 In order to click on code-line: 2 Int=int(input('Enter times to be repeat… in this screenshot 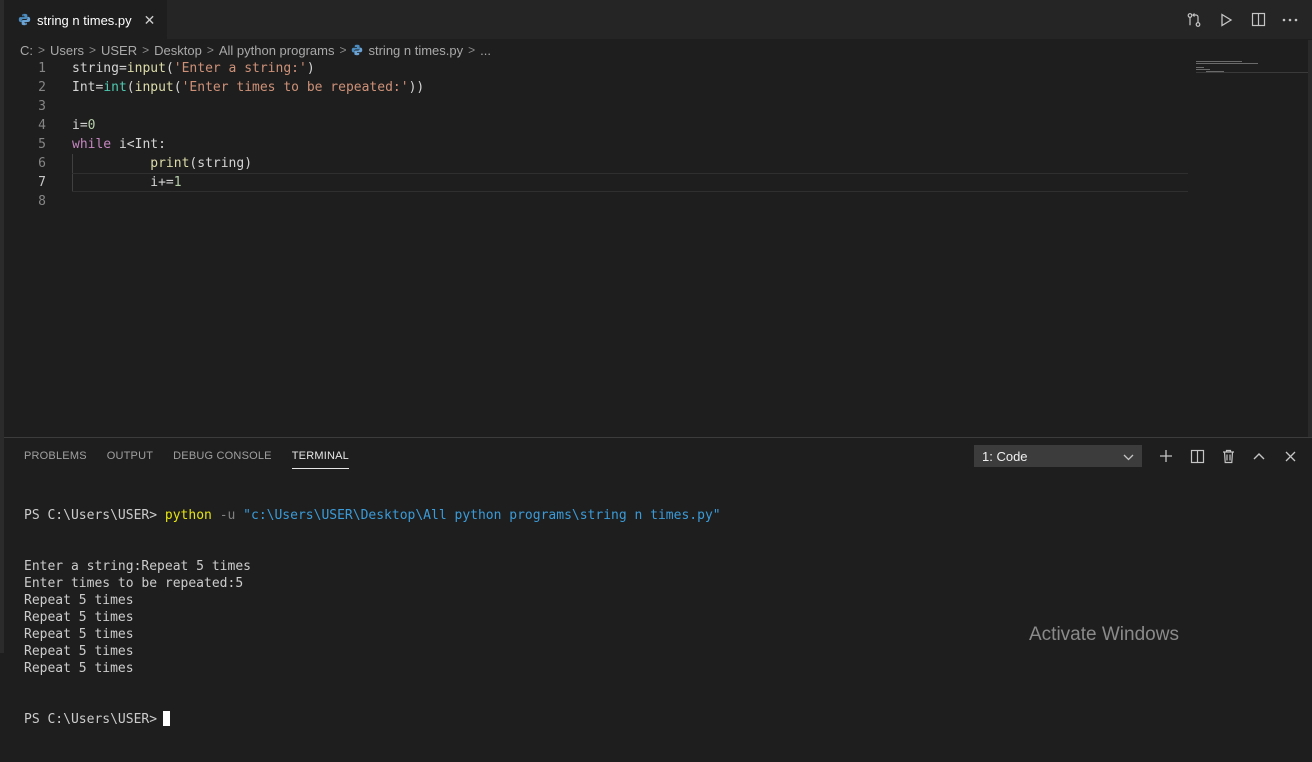, I will do `click(598, 87)`.